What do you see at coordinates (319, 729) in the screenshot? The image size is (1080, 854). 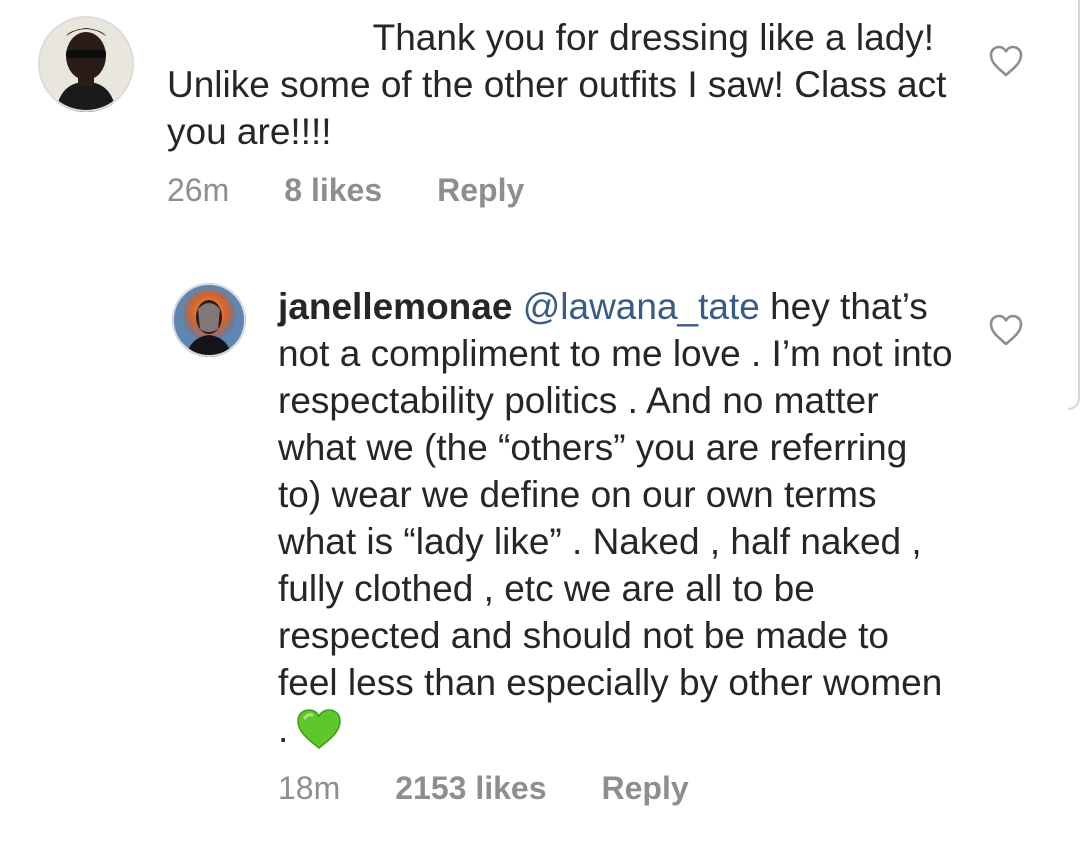 I see `green-heart-emoji-icon` at bounding box center [319, 729].